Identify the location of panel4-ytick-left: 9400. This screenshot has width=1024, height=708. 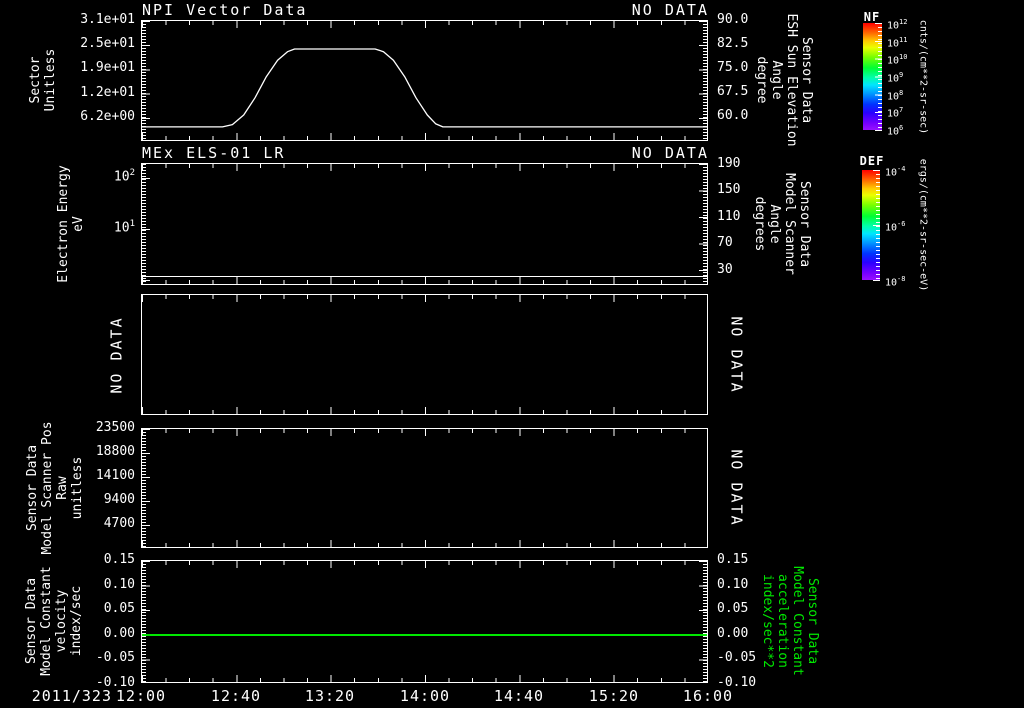
(119, 499).